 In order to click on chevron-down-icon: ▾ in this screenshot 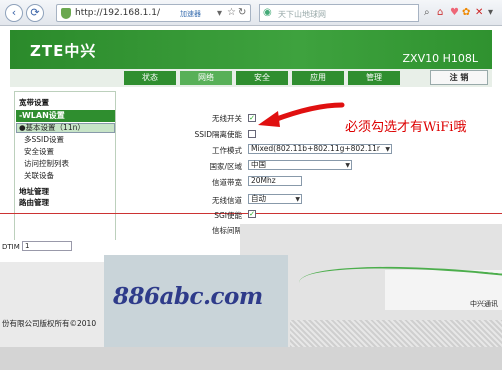, I will do `click(490, 12)`.